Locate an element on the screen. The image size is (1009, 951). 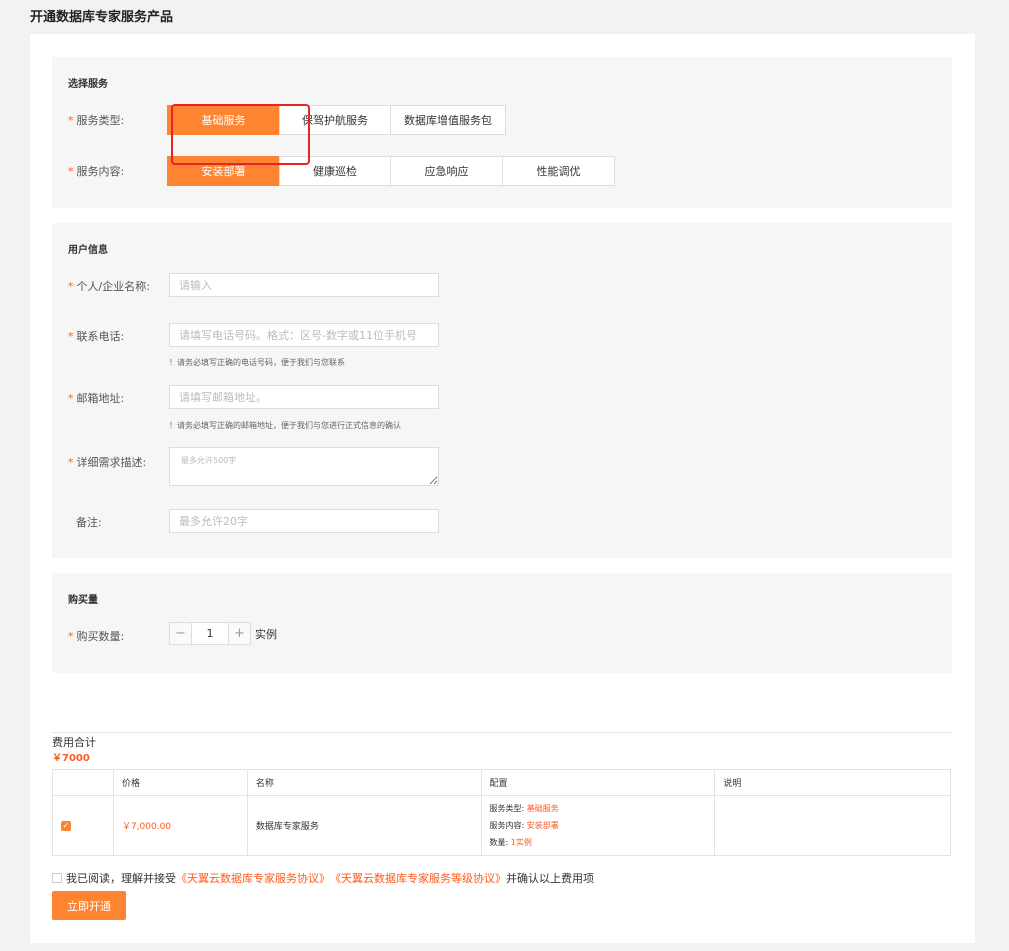
config-type-label: 服务类型: is located at coordinates (507, 808).